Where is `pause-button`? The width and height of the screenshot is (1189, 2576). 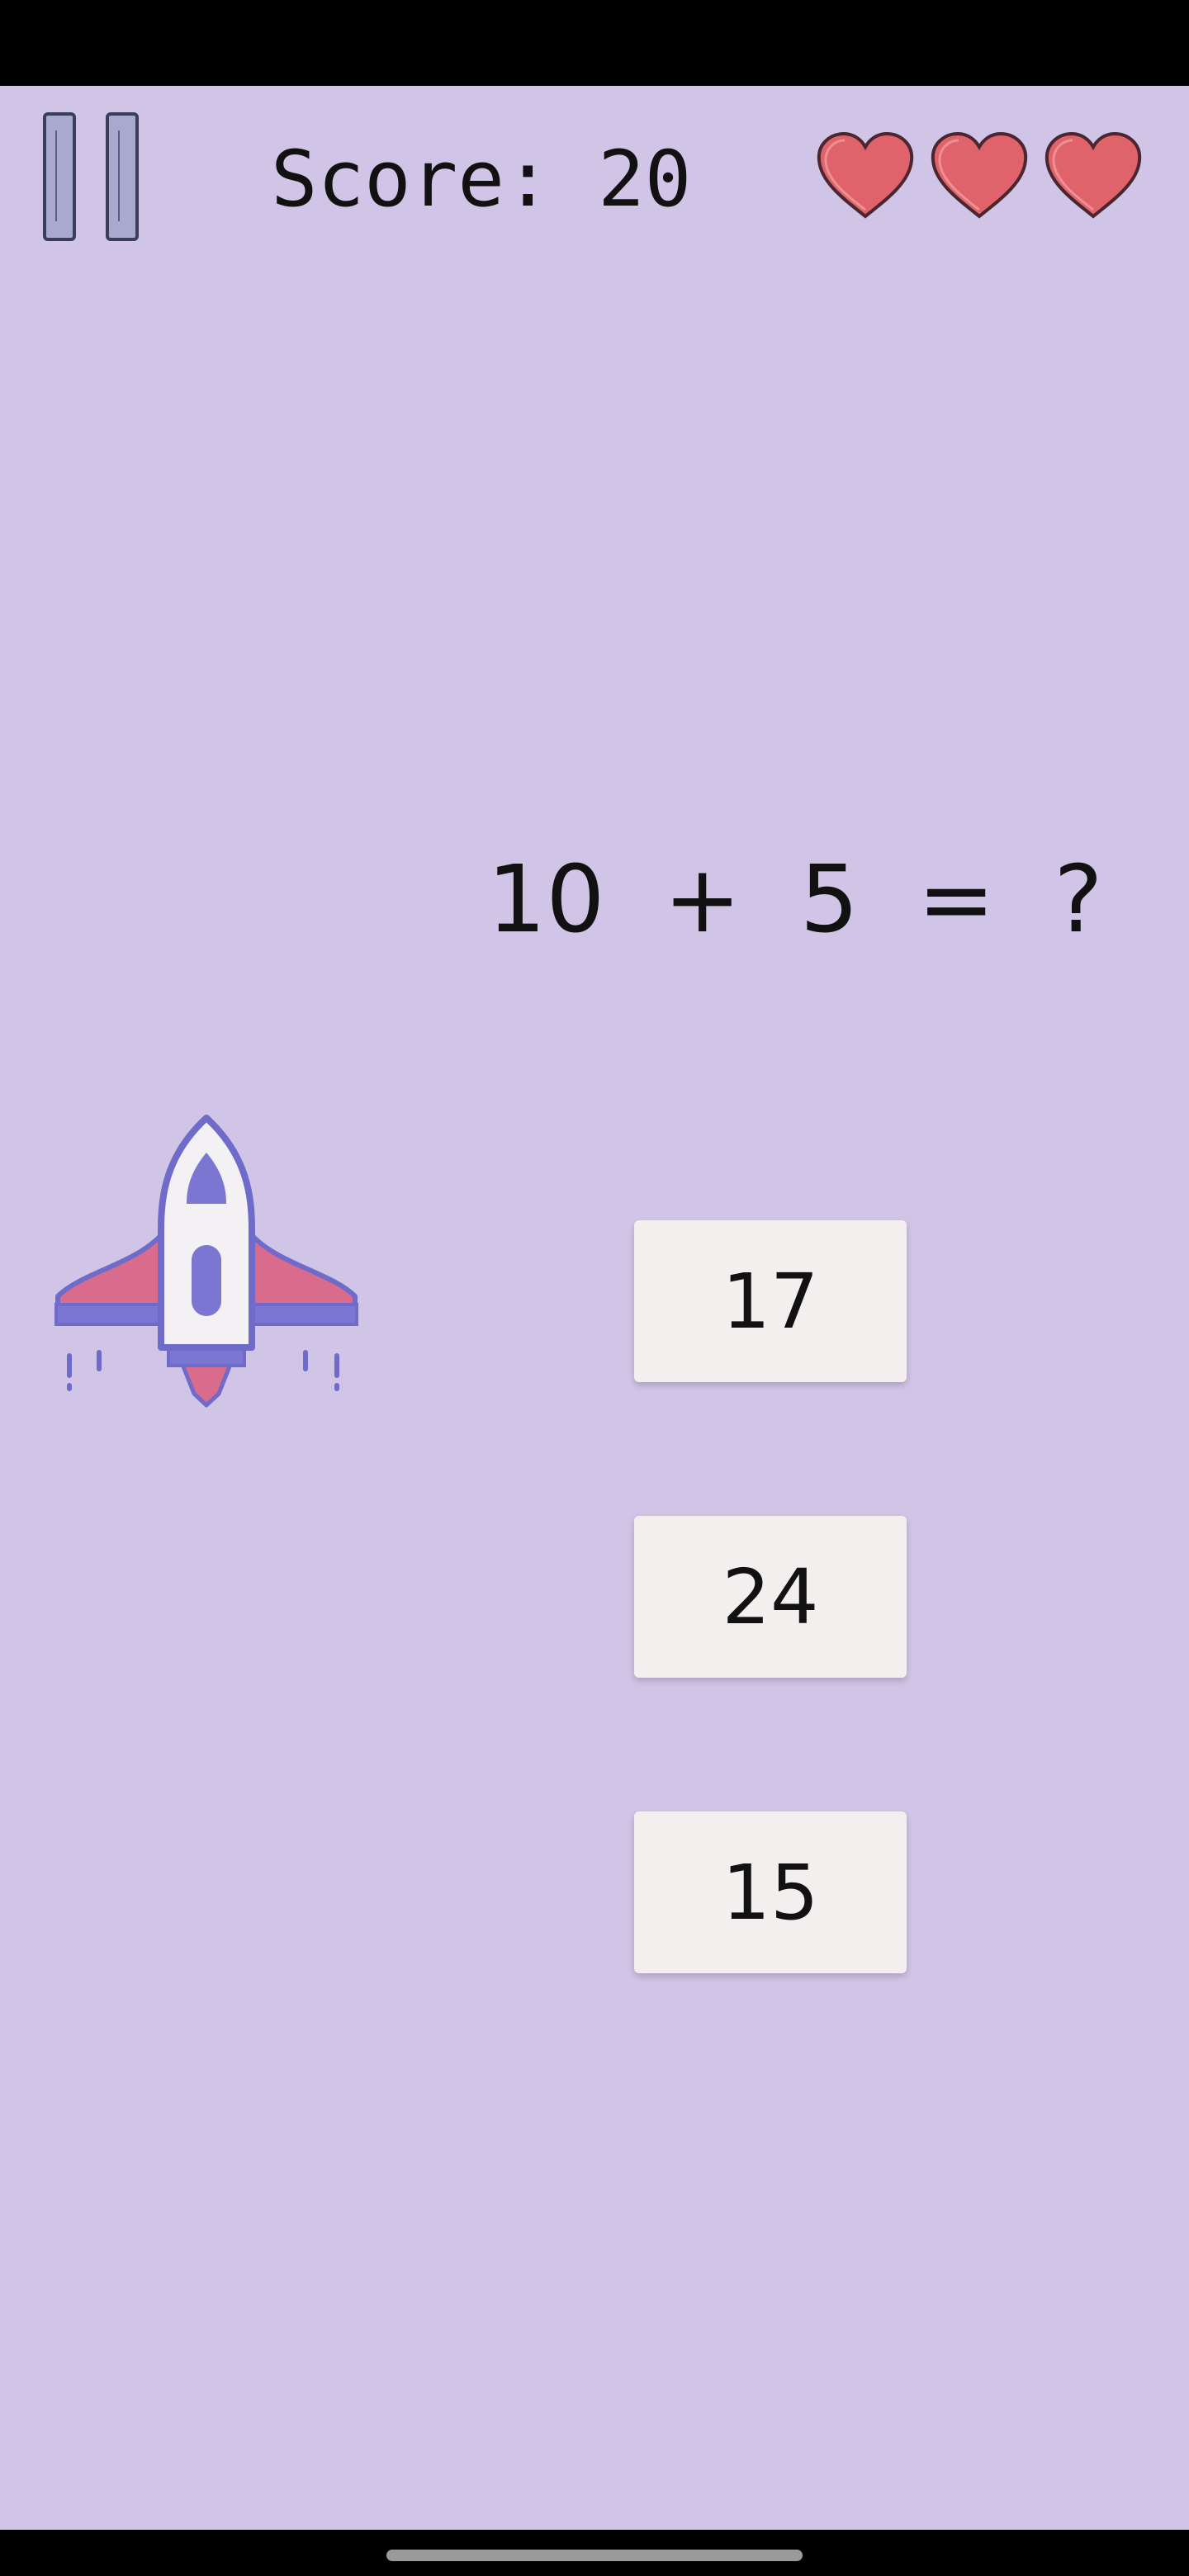
pause-button is located at coordinates (93, 179).